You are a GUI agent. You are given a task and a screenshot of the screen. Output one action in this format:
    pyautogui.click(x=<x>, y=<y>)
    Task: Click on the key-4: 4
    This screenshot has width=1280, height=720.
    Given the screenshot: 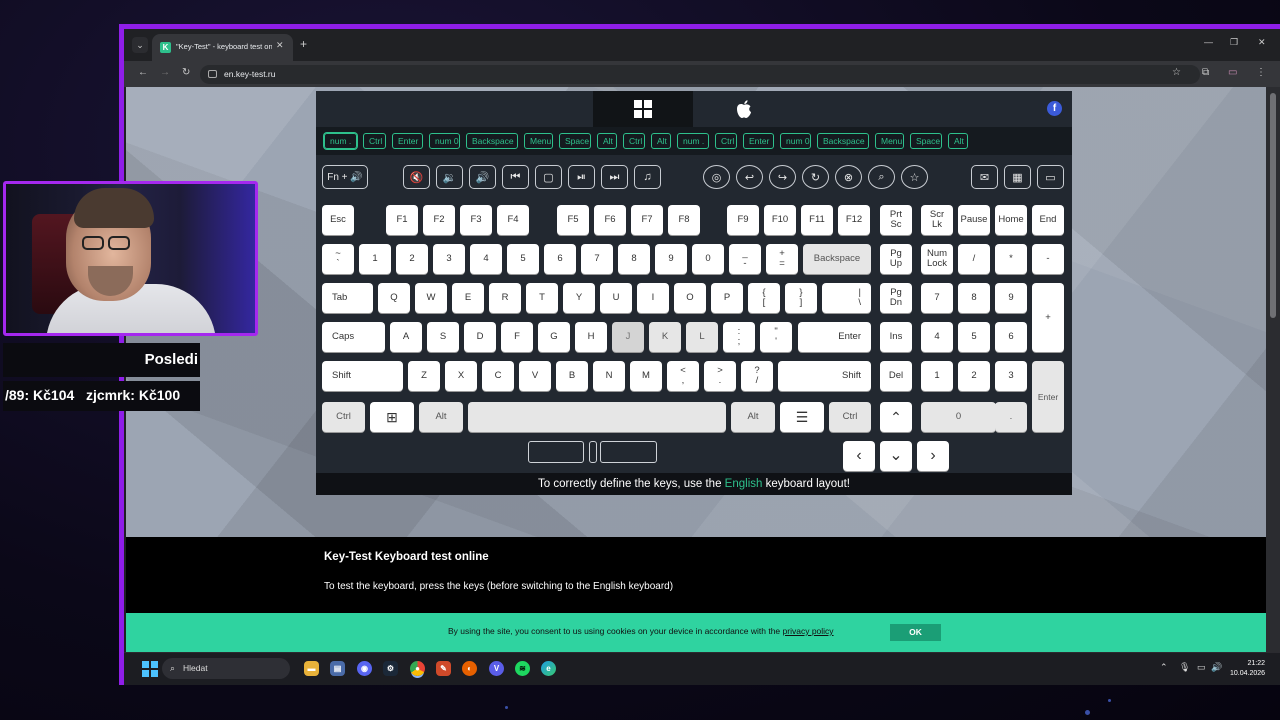 What is the action you would take?
    pyautogui.click(x=486, y=259)
    